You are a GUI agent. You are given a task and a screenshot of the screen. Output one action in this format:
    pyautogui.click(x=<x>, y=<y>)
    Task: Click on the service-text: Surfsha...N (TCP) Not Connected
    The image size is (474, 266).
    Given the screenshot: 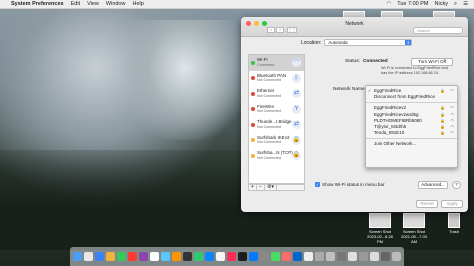 What is the action you would take?
    pyautogui.click(x=275, y=155)
    